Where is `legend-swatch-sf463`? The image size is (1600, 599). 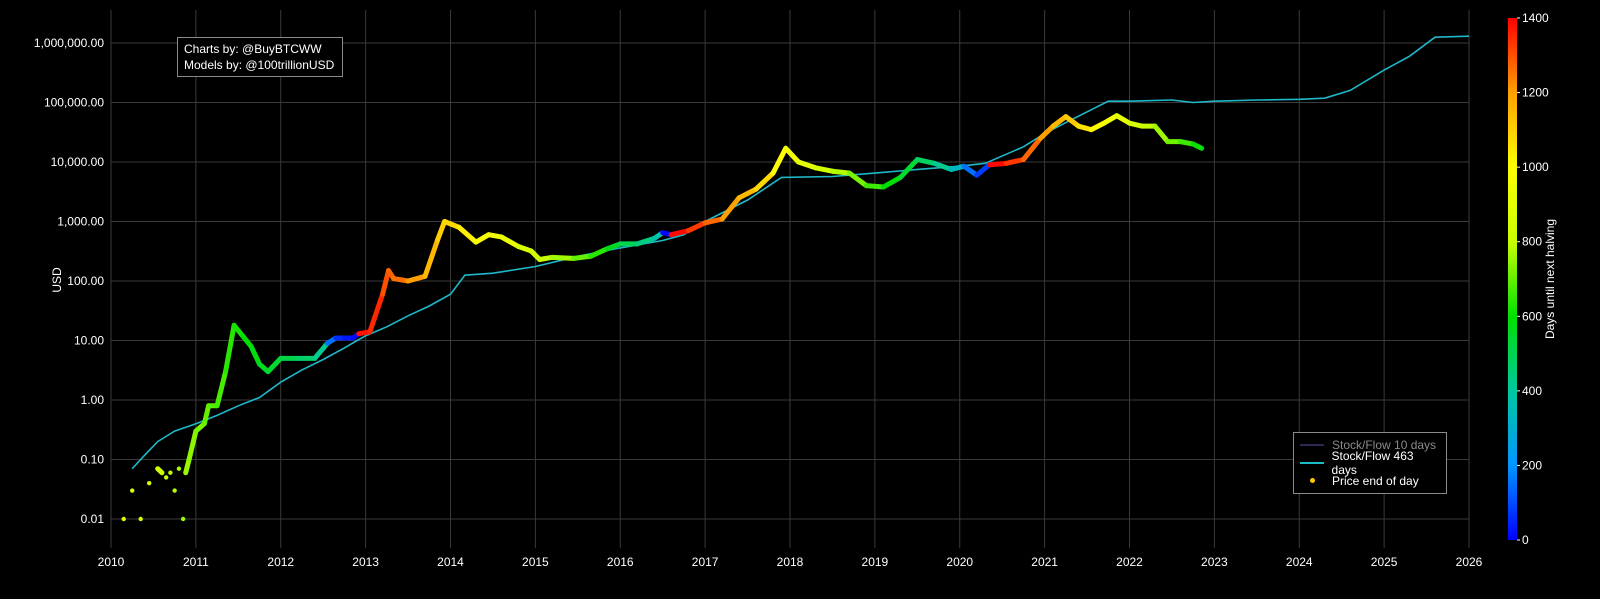 legend-swatch-sf463 is located at coordinates (1312, 463).